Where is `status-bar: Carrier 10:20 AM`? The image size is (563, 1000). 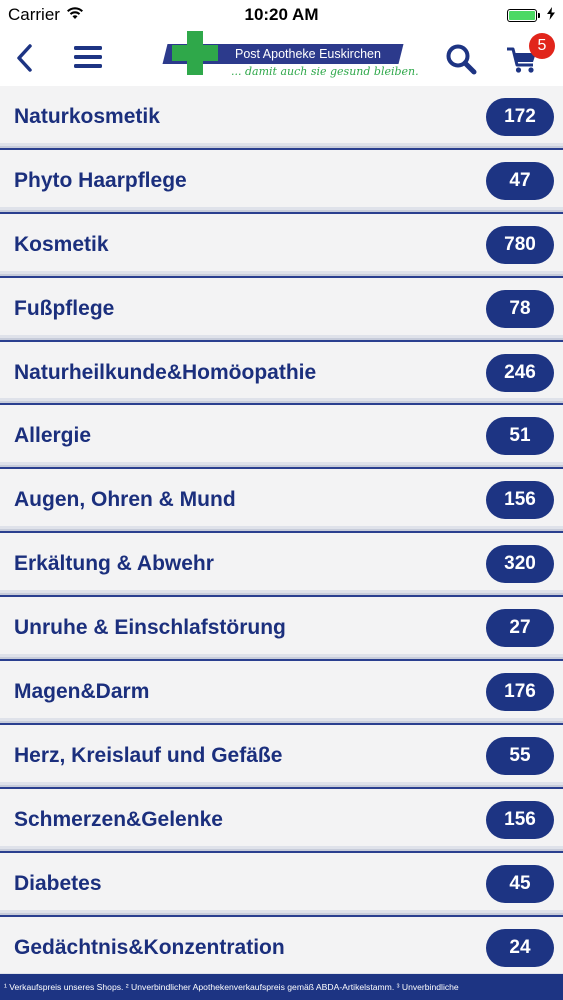 status-bar: Carrier 10:20 AM is located at coordinates (281, 15).